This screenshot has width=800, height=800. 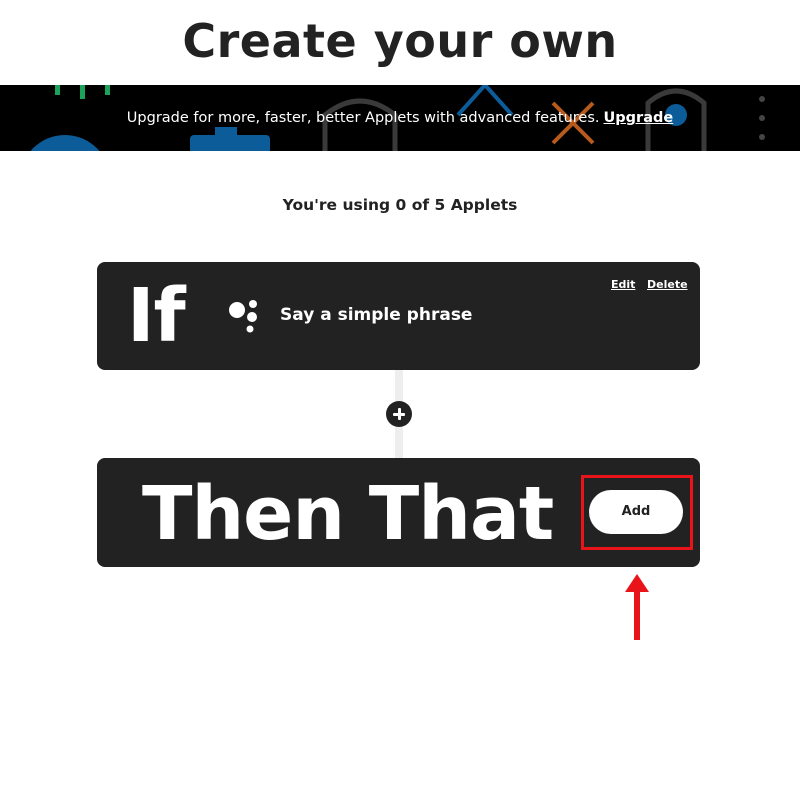 What do you see at coordinates (639, 118) in the screenshot?
I see `upgrade-link: Upgrade` at bounding box center [639, 118].